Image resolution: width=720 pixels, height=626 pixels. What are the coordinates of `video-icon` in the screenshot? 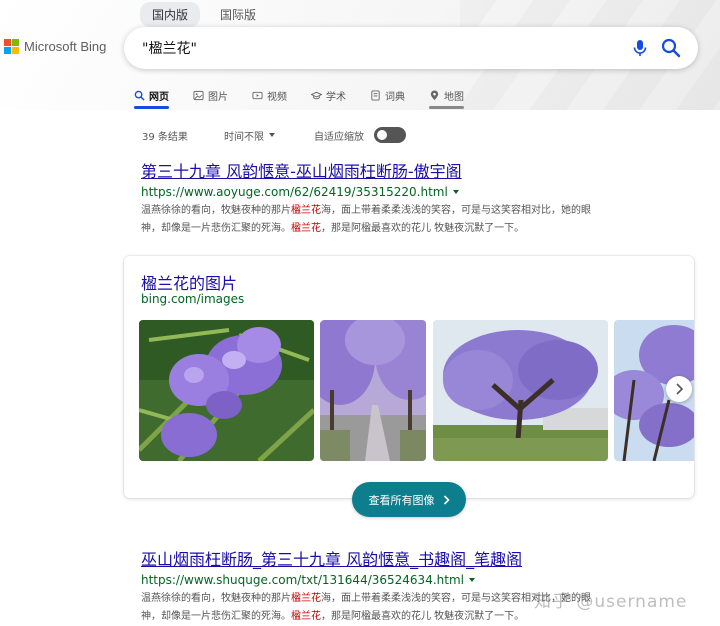 It's located at (257, 95).